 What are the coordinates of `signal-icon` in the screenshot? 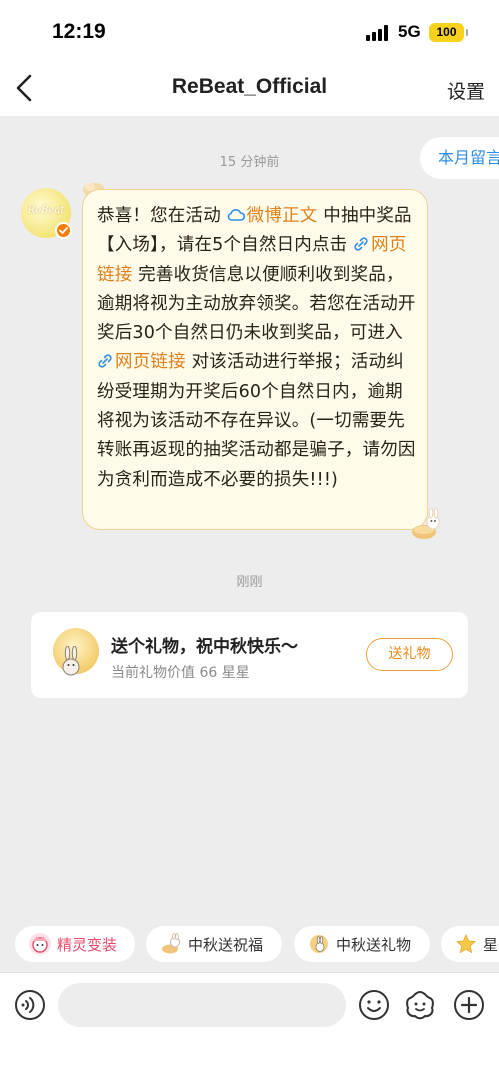 It's located at (378, 33).